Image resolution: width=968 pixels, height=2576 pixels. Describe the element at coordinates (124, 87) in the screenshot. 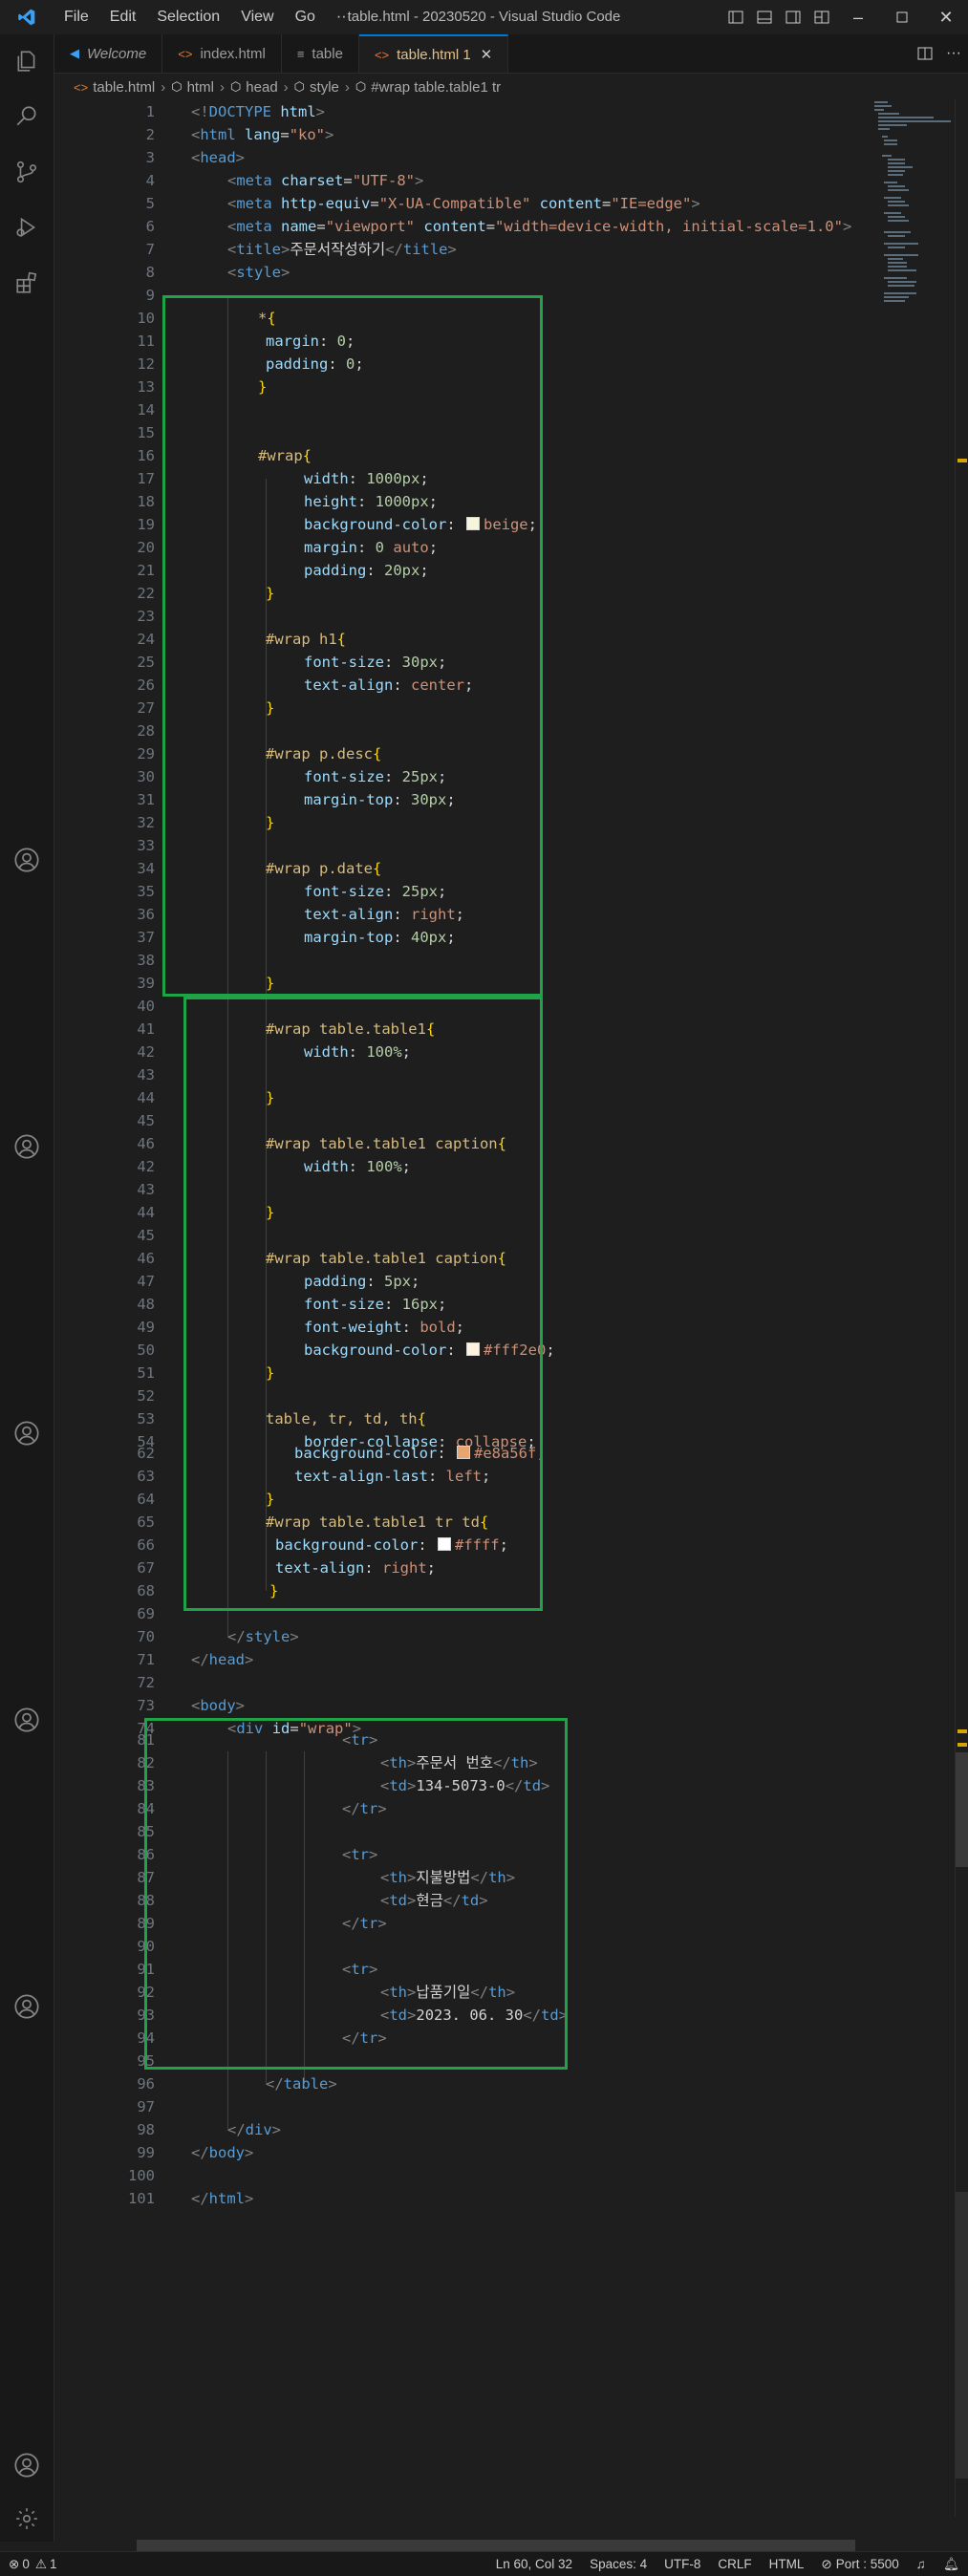

I see `breadcrumb-item: table.html` at that location.